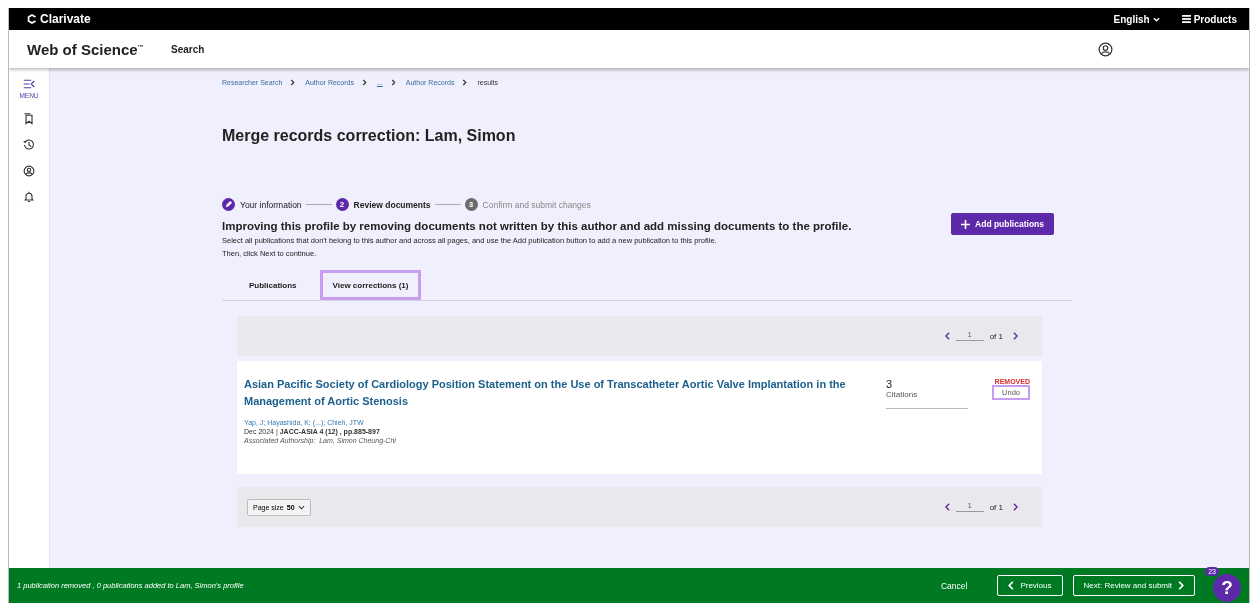 Image resolution: width=1256 pixels, height=603 pixels. Describe the element at coordinates (29, 119) in the screenshot. I see `bookmark-icon` at that location.